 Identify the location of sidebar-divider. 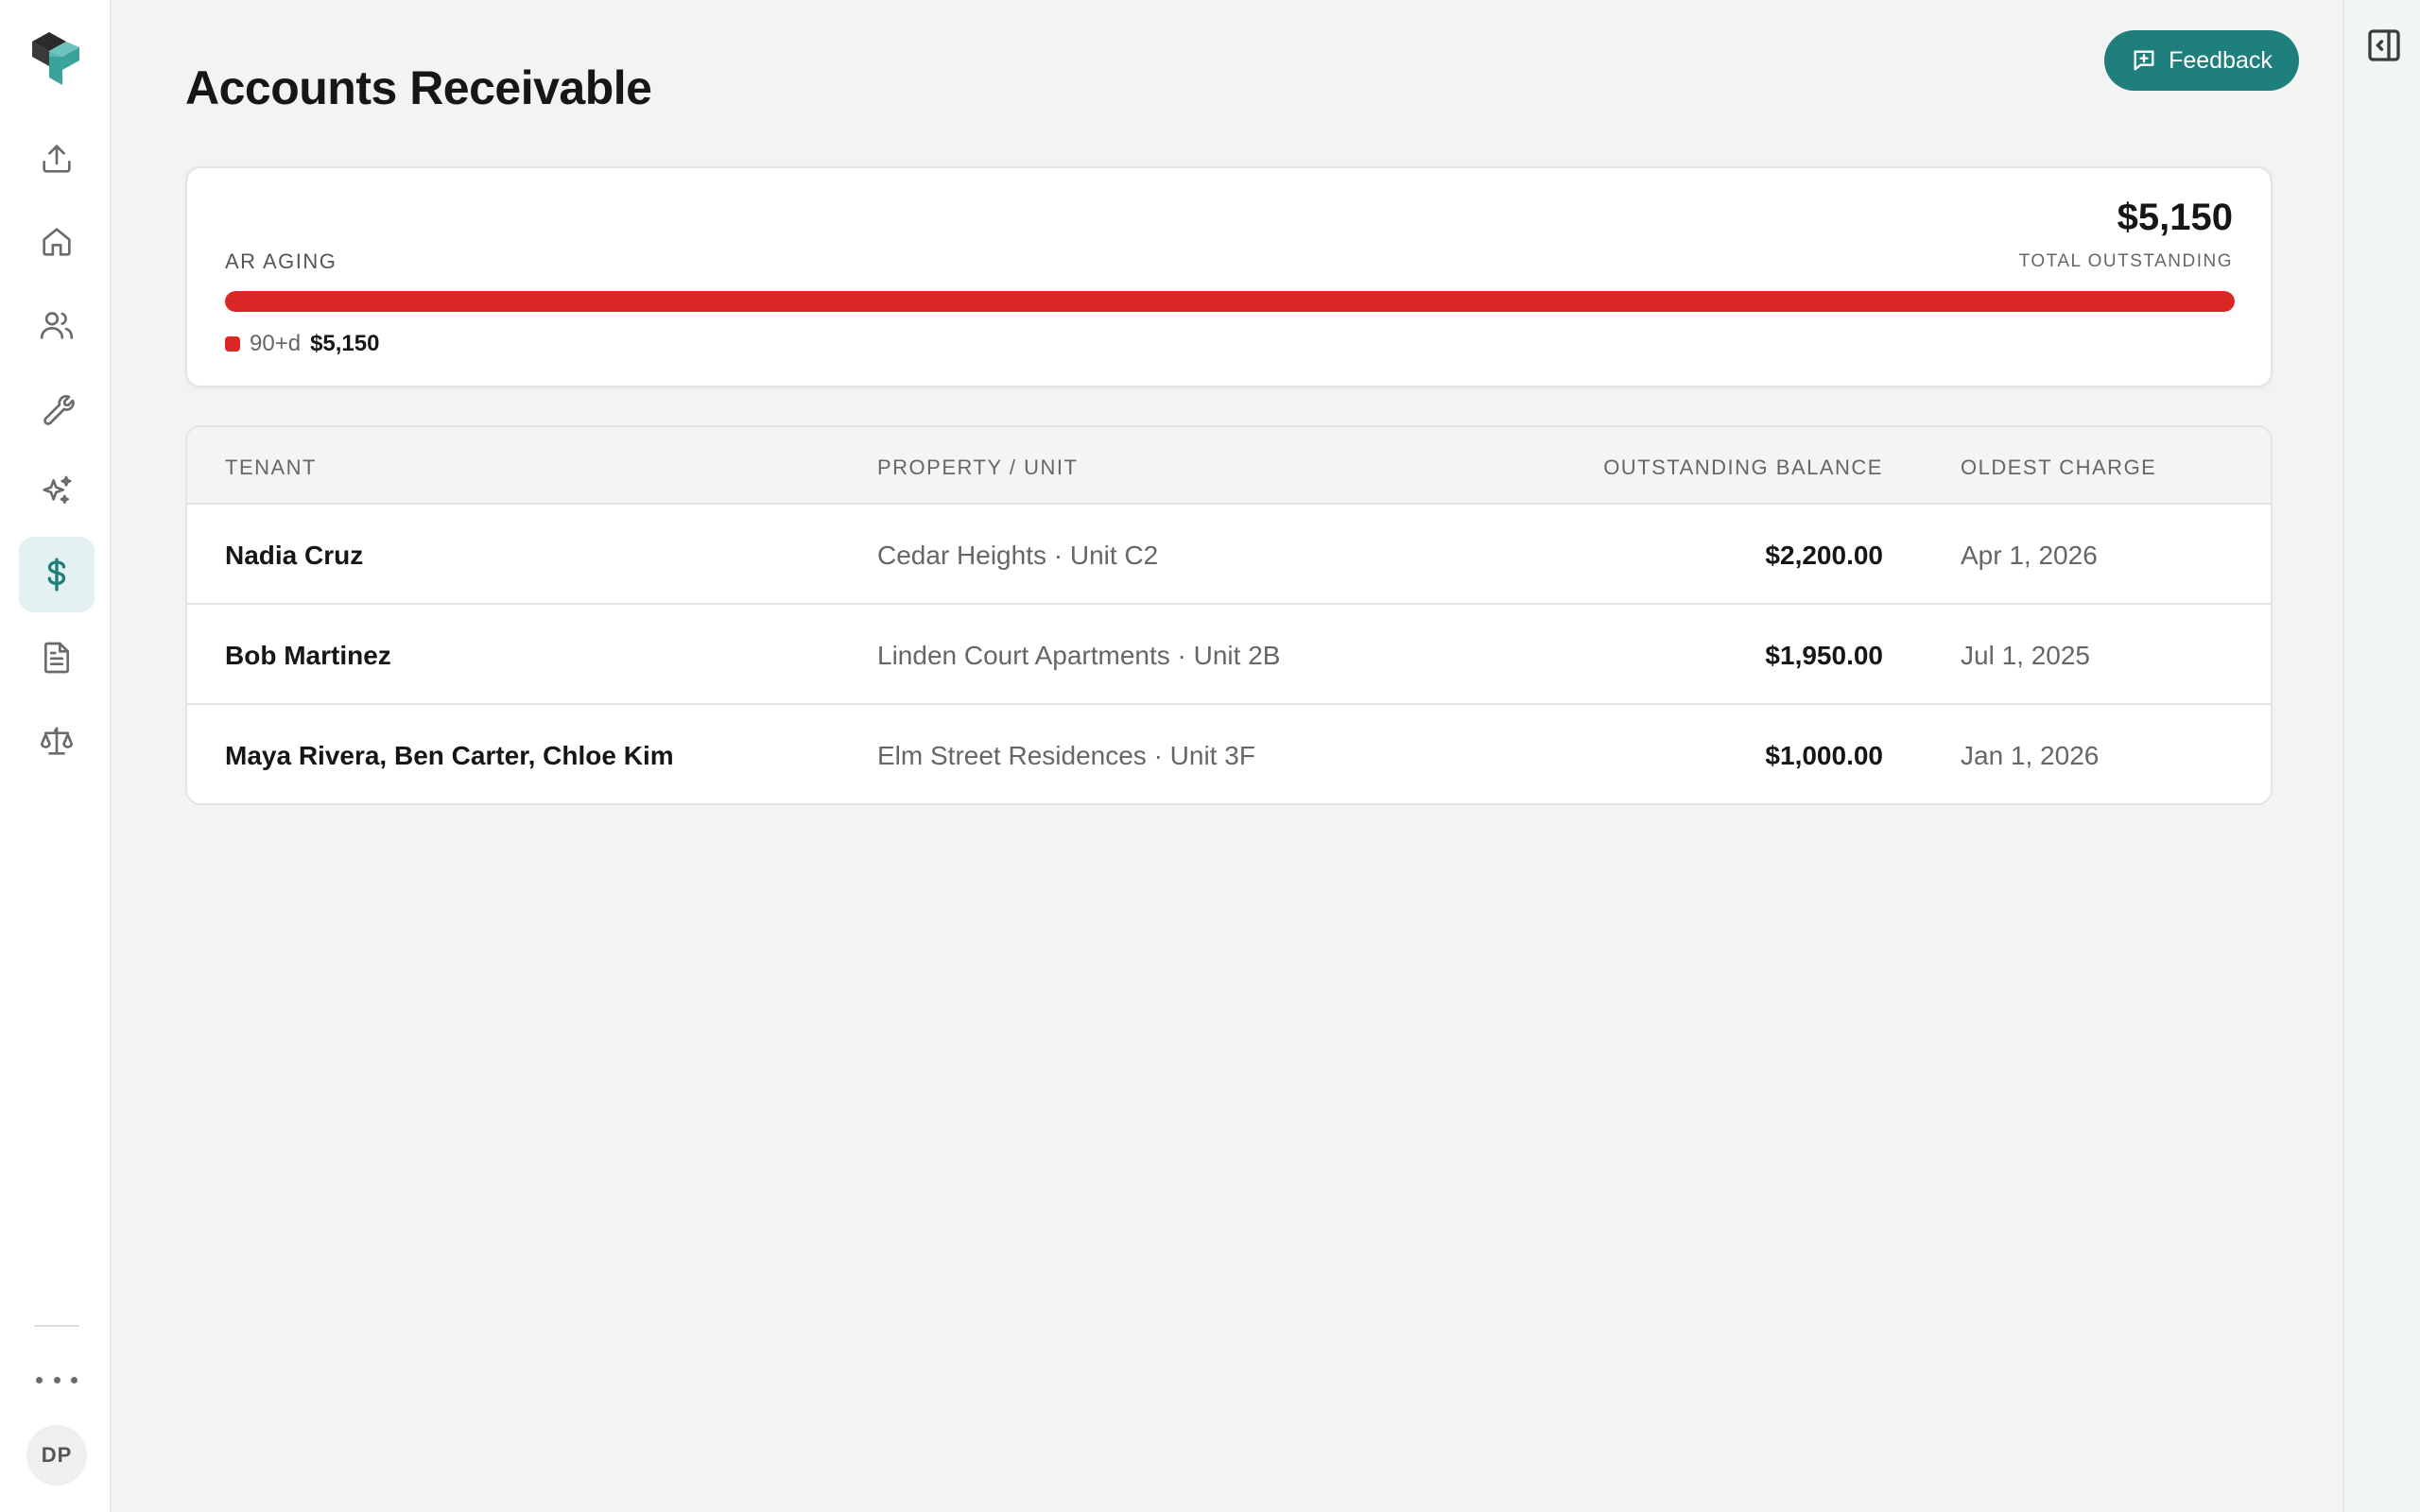
(56, 1326).